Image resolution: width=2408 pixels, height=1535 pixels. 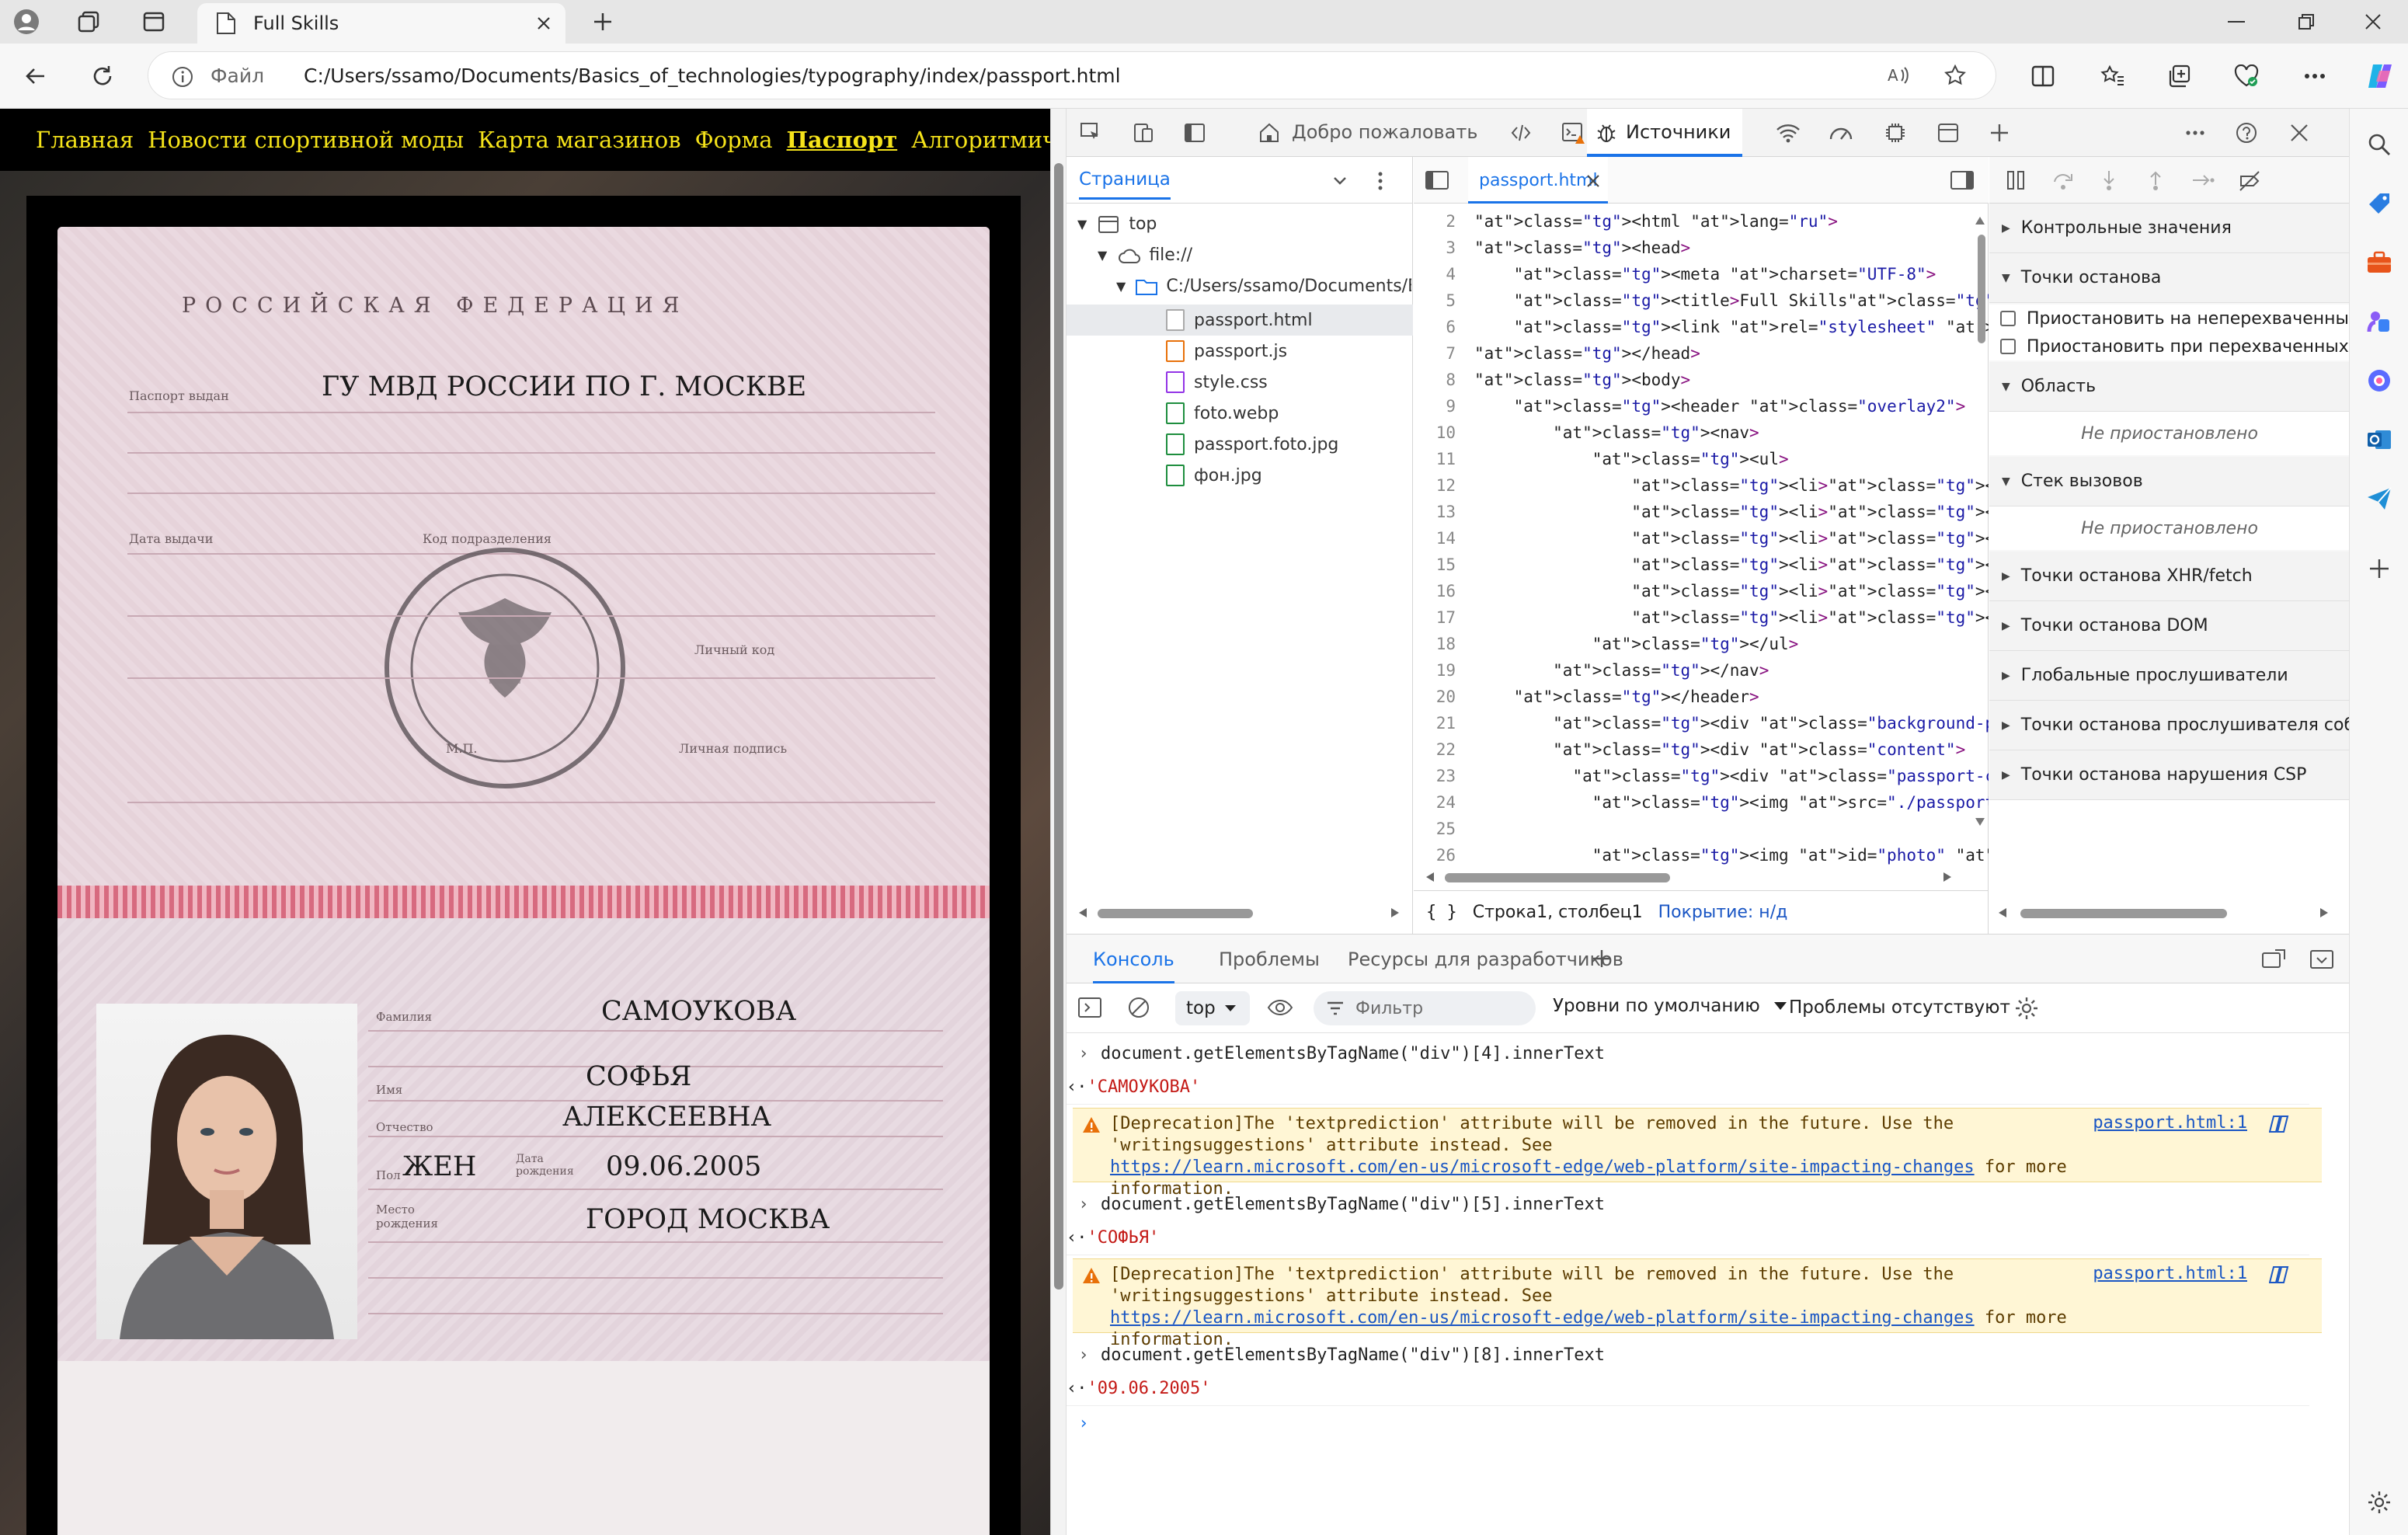 What do you see at coordinates (2169, 481) in the screenshot?
I see `section-call-stack: ▼ Стек вызовов` at bounding box center [2169, 481].